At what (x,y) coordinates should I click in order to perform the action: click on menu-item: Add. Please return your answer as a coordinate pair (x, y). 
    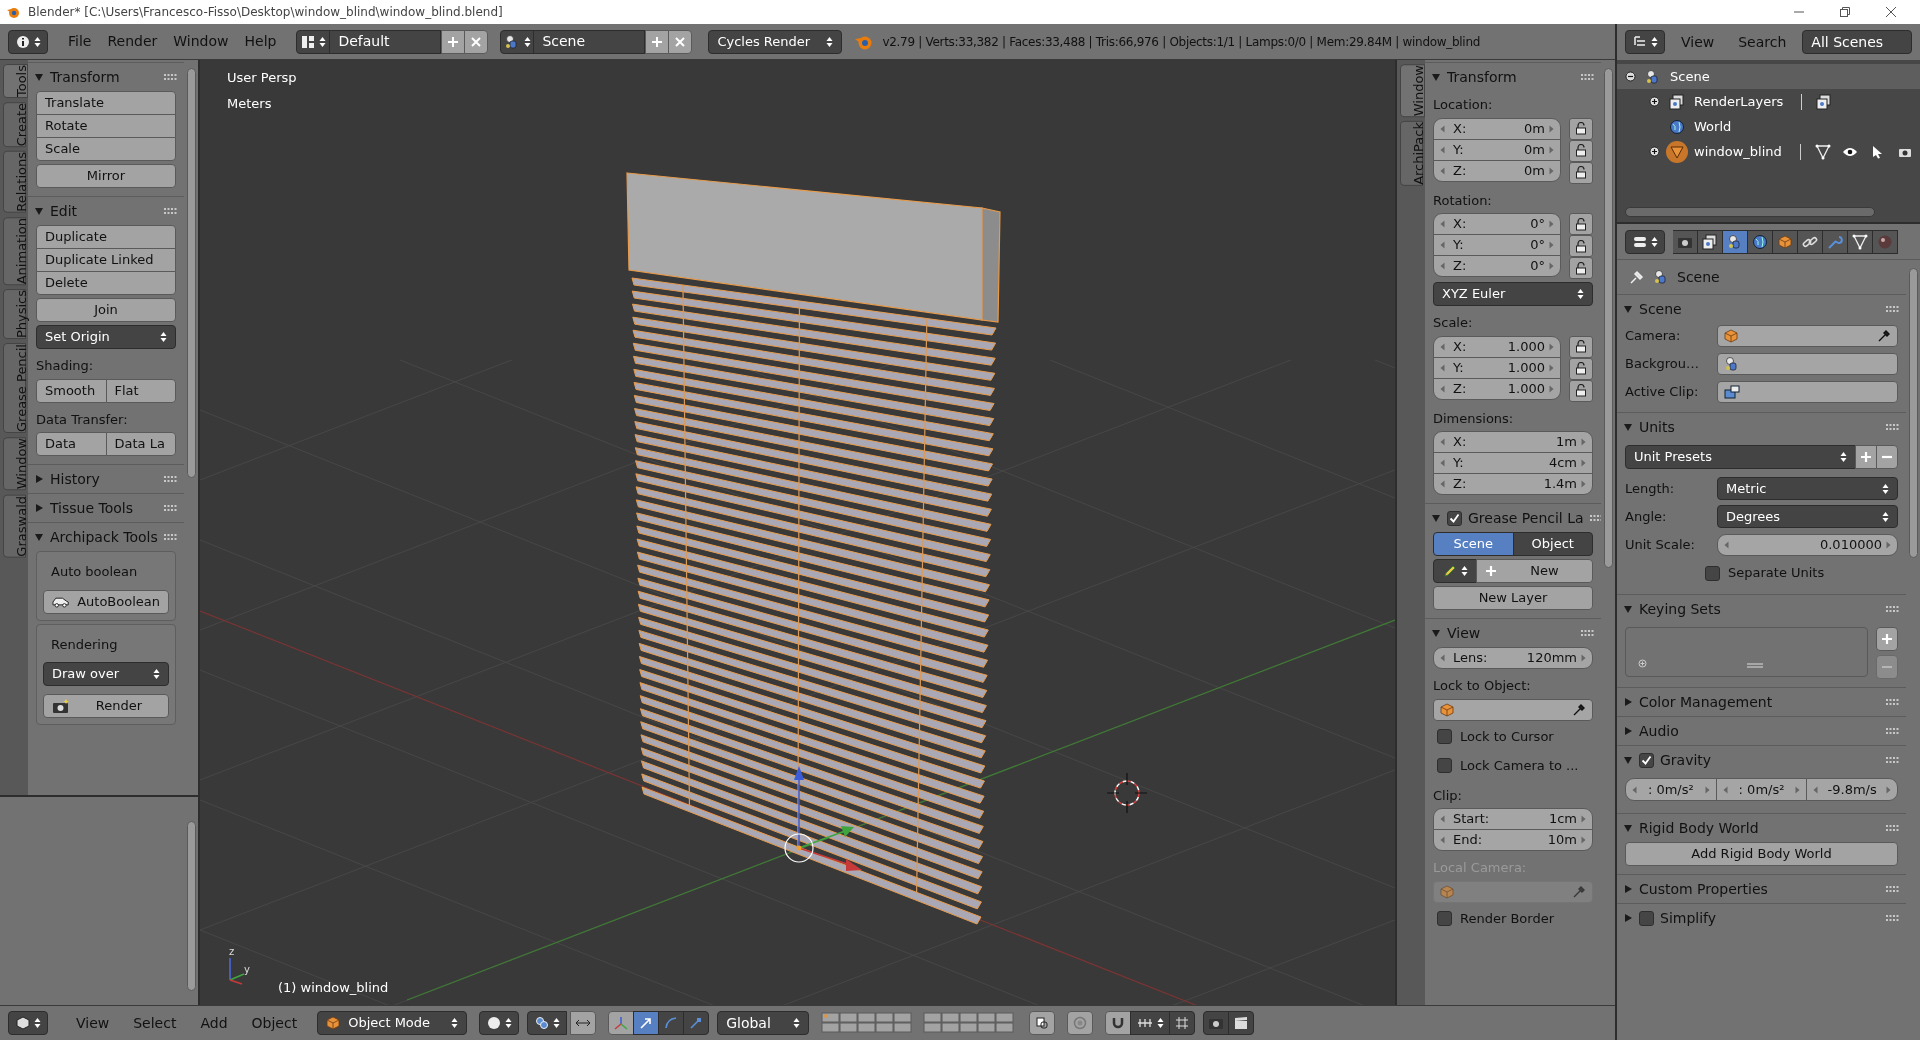
    Looking at the image, I should click on (214, 1023).